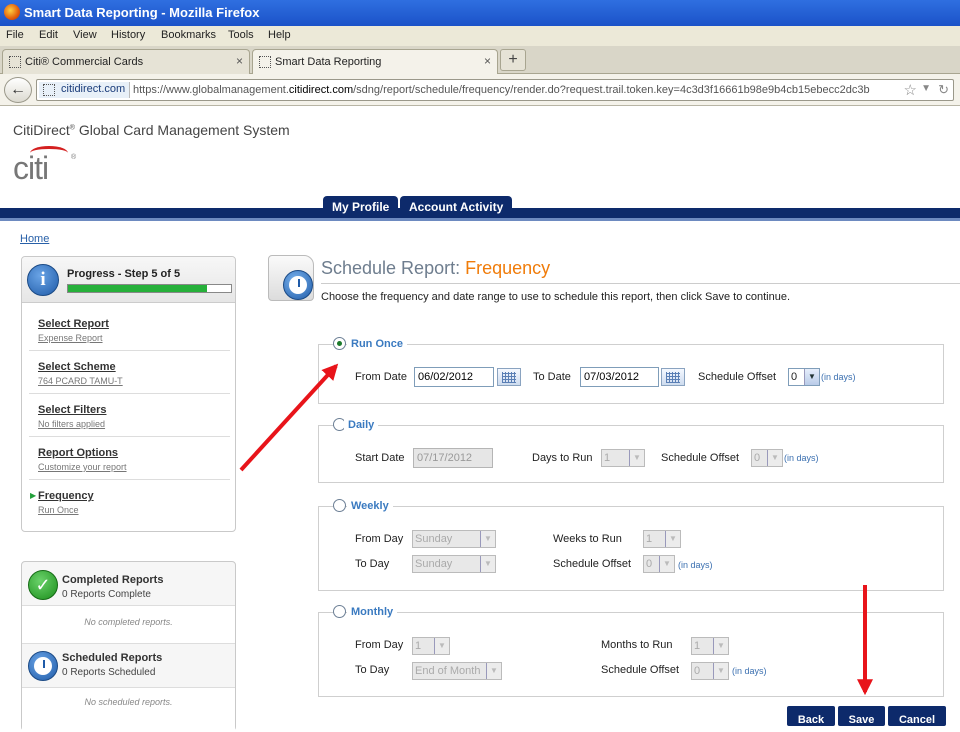 The image size is (960, 732). Describe the element at coordinates (767, 458) in the screenshot. I see `daily-offset-select: 0 ▼` at that location.